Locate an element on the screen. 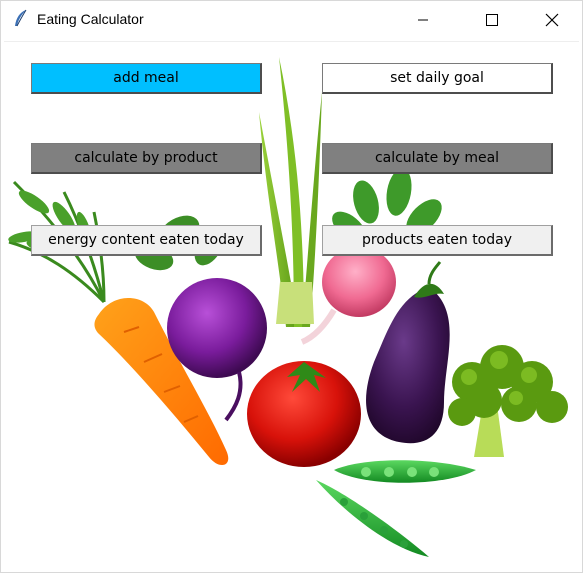  maximize-button is located at coordinates (492, 20).